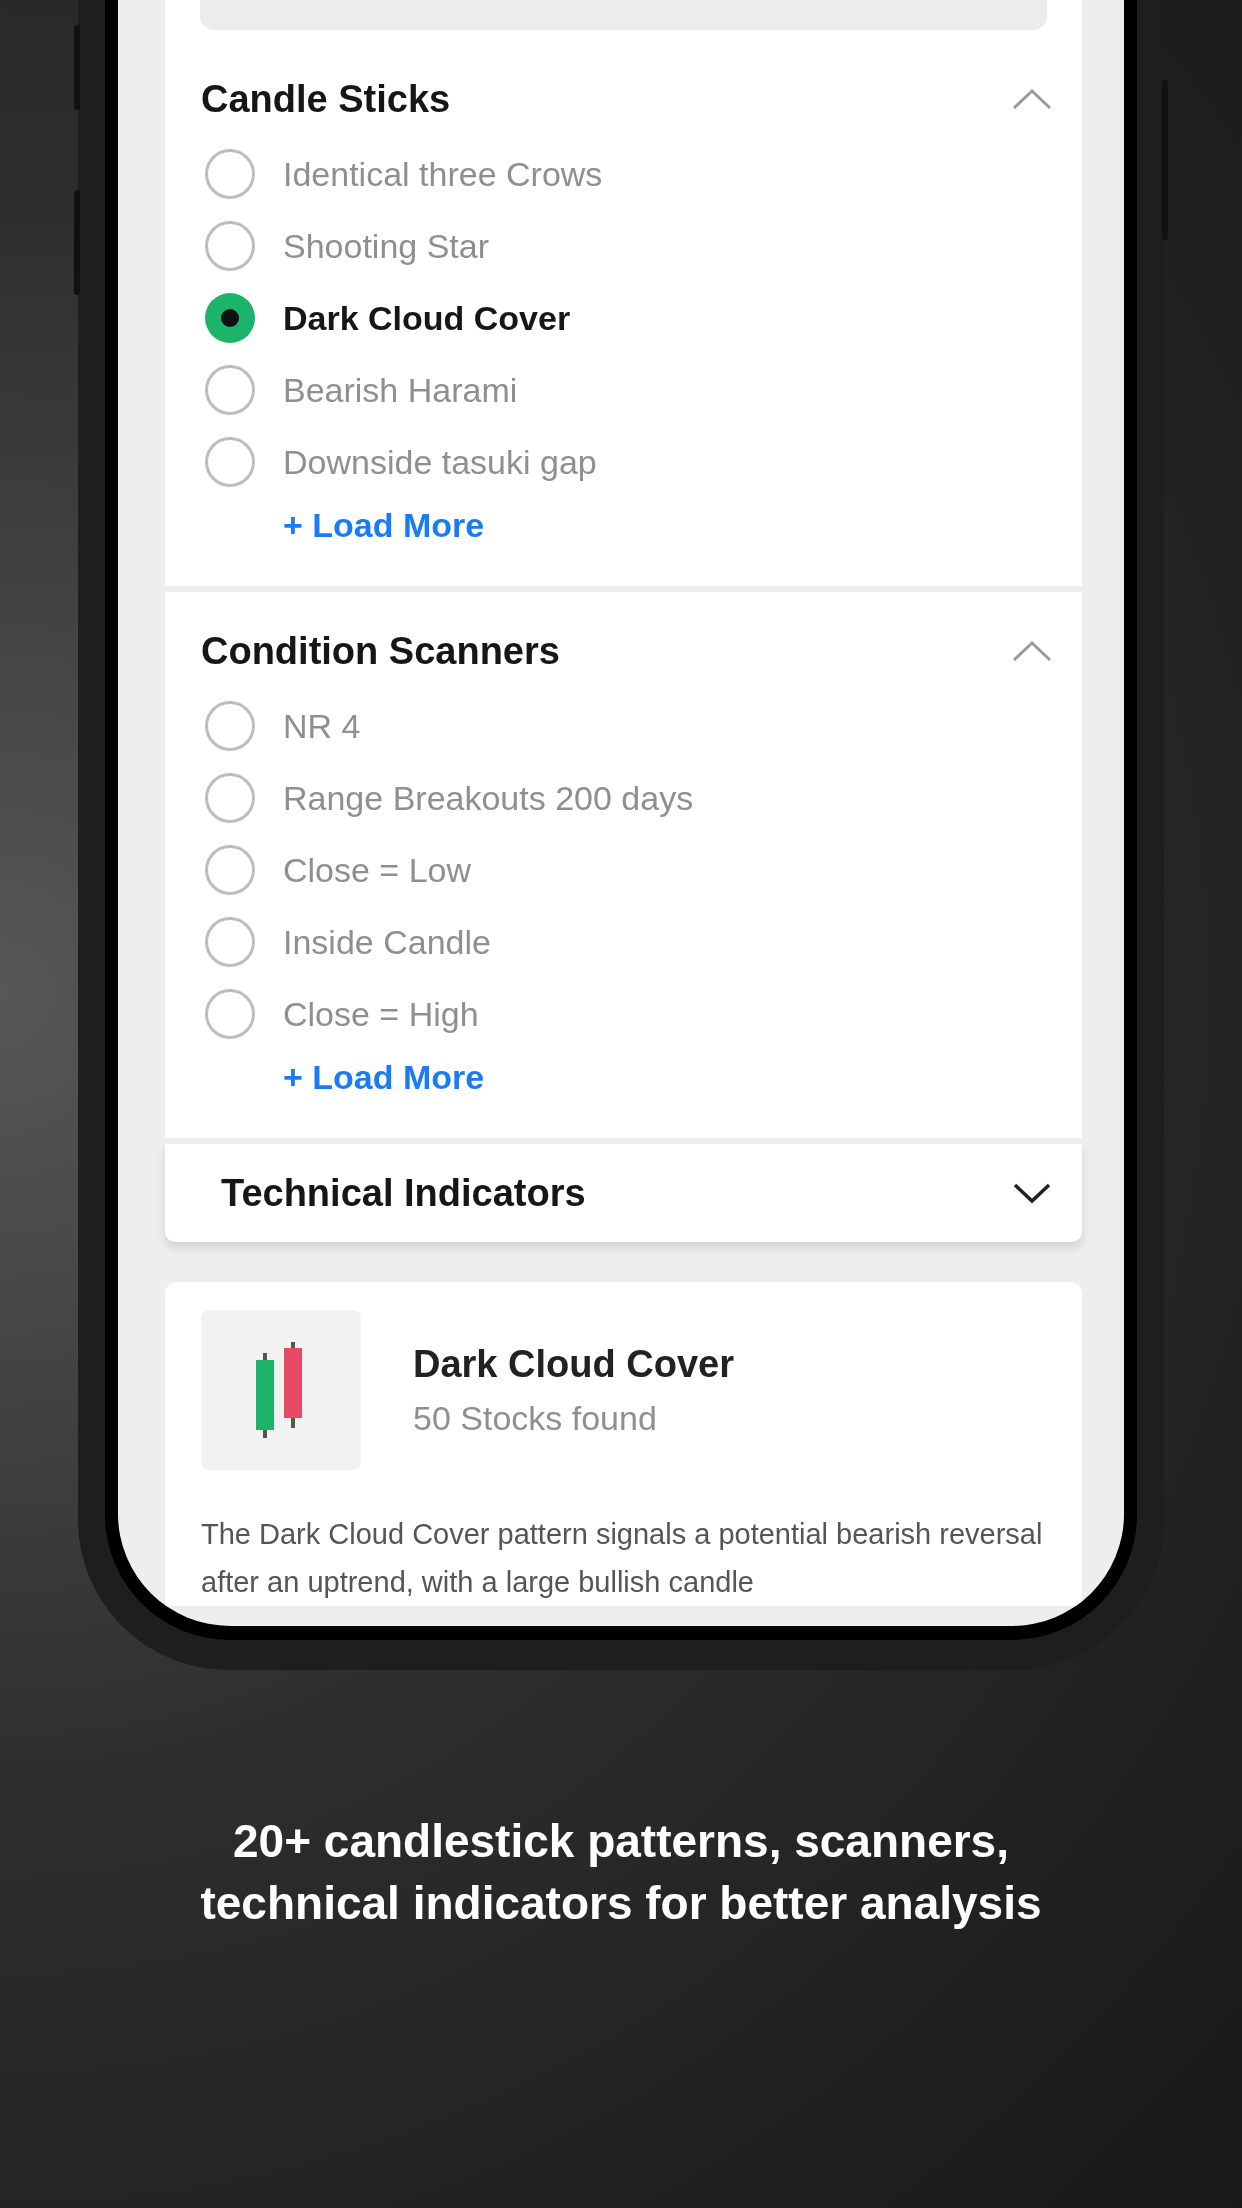  What do you see at coordinates (643, 246) in the screenshot?
I see `radio-option: Shooting Star` at bounding box center [643, 246].